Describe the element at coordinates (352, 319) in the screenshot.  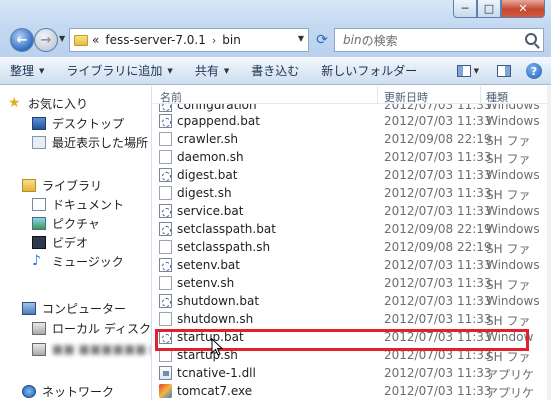
I see `file-row: shutdown.sh 2012/07/03 11:33 SH ファ` at that location.